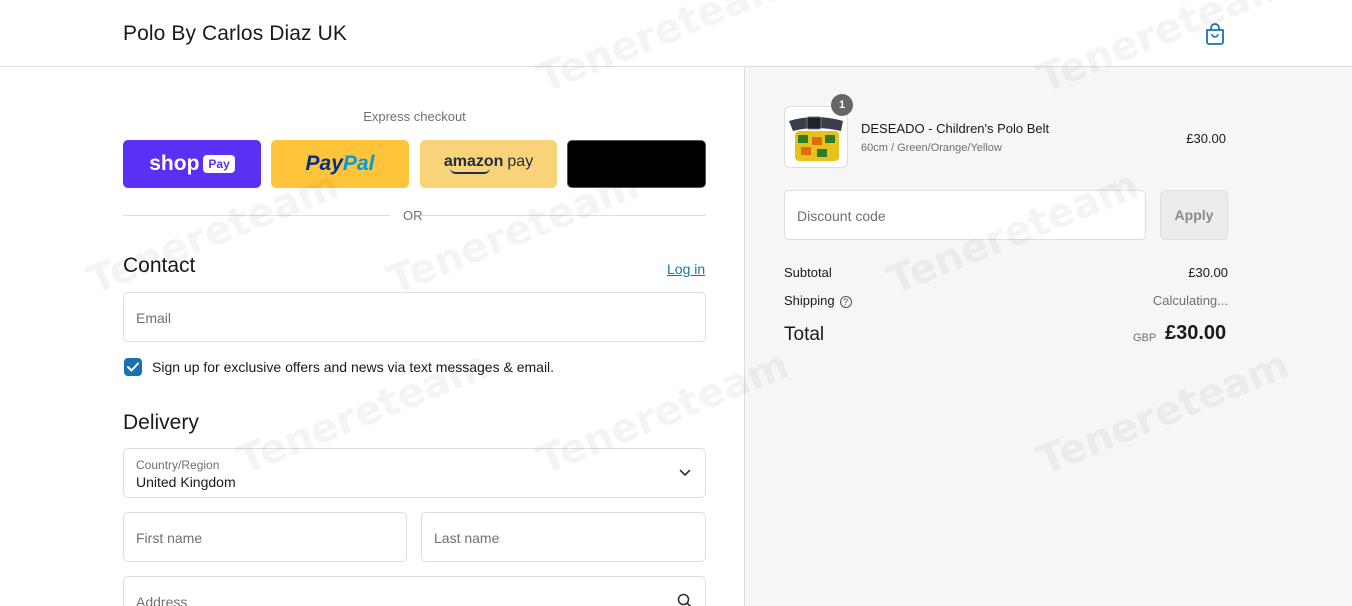  What do you see at coordinates (563, 537) in the screenshot?
I see `last-name-field: Last name` at bounding box center [563, 537].